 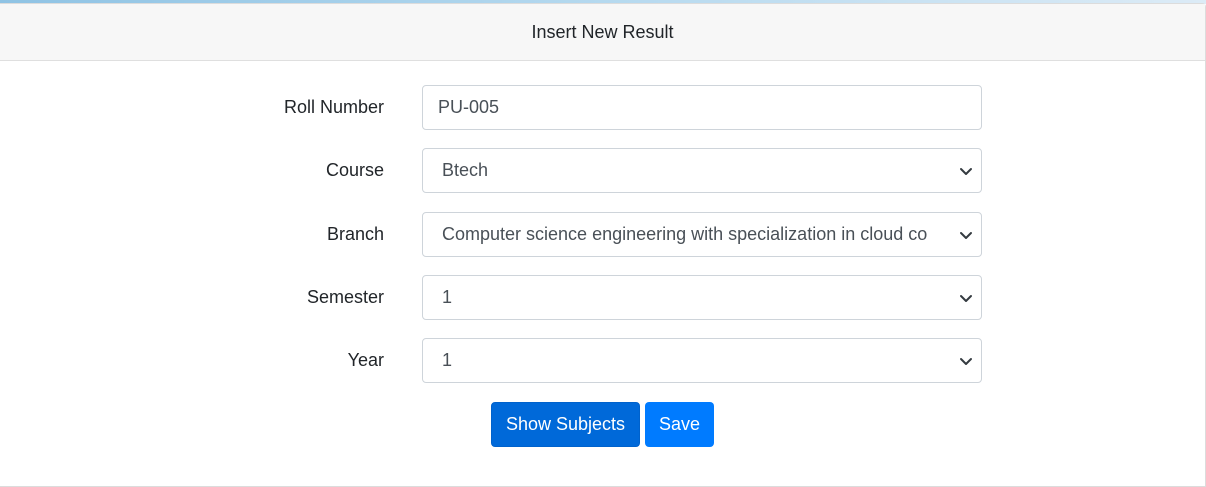 I want to click on page-title: Insert New Result, so click(x=602, y=31).